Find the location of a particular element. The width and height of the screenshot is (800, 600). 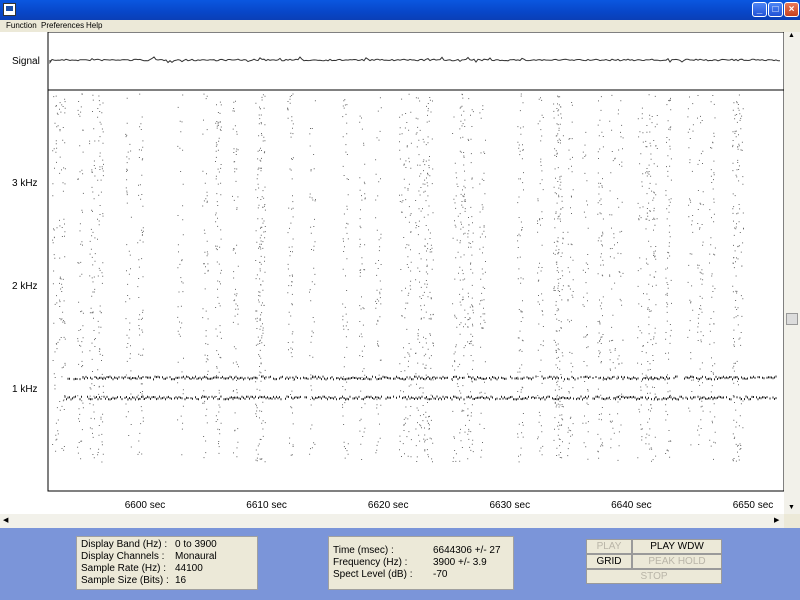

app-icon is located at coordinates (9, 9).